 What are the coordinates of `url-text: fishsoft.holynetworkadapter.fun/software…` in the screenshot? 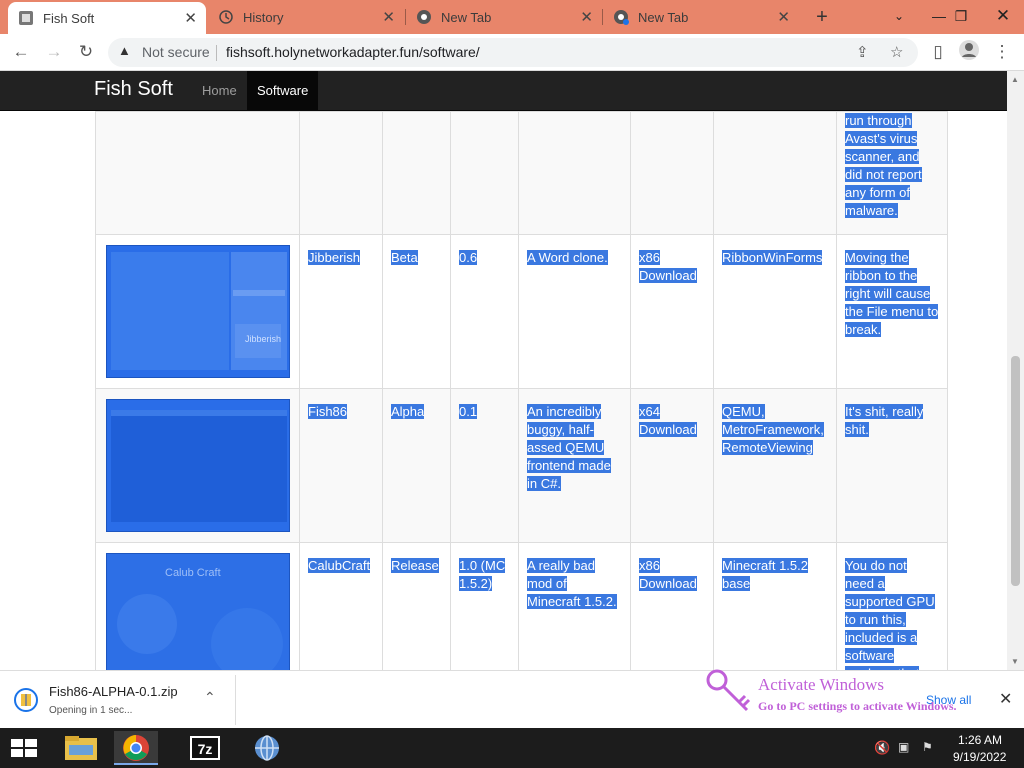 It's located at (353, 52).